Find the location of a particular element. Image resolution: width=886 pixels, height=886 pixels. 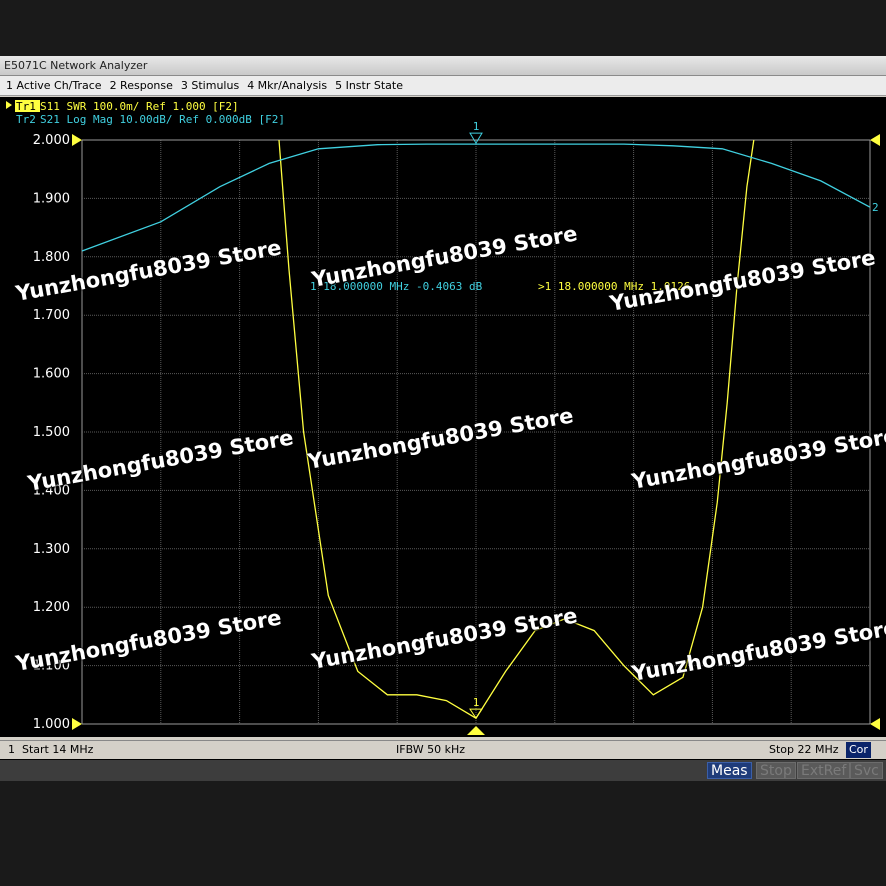

y-tick-label: 1.800 is located at coordinates (51, 257).